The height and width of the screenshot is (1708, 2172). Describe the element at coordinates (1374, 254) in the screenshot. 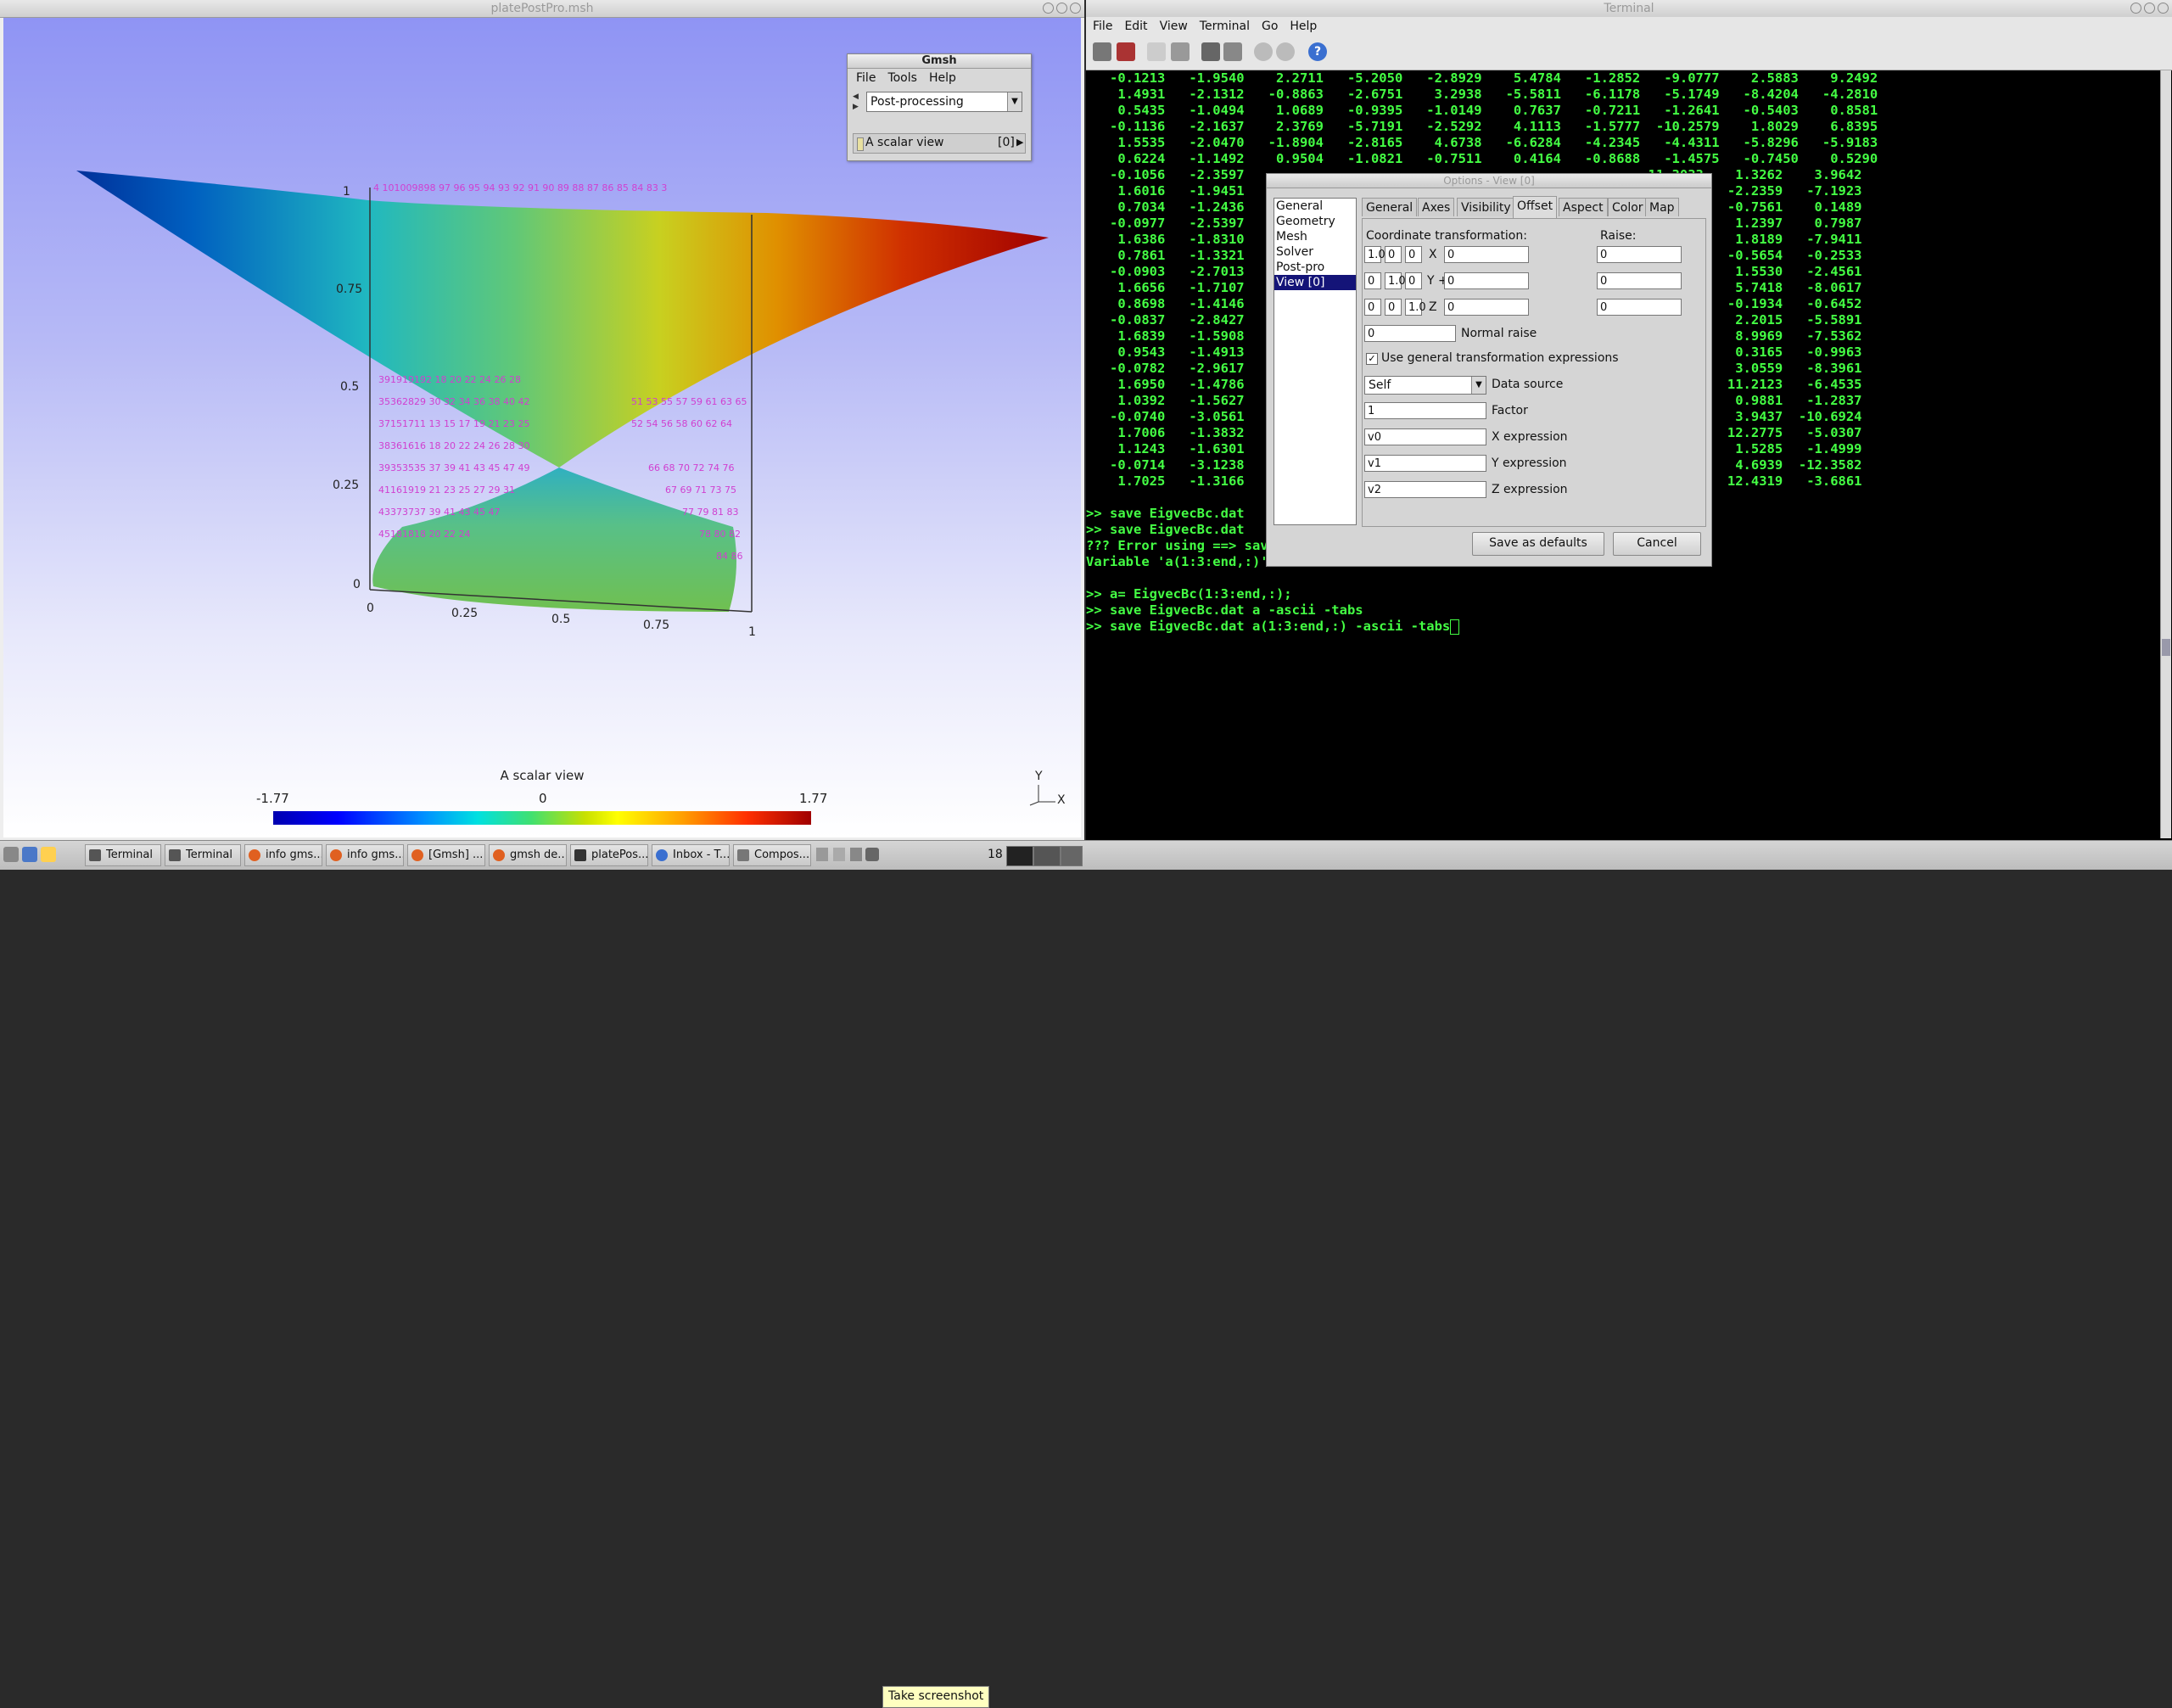

I see `matrix-00: 1.0` at that location.